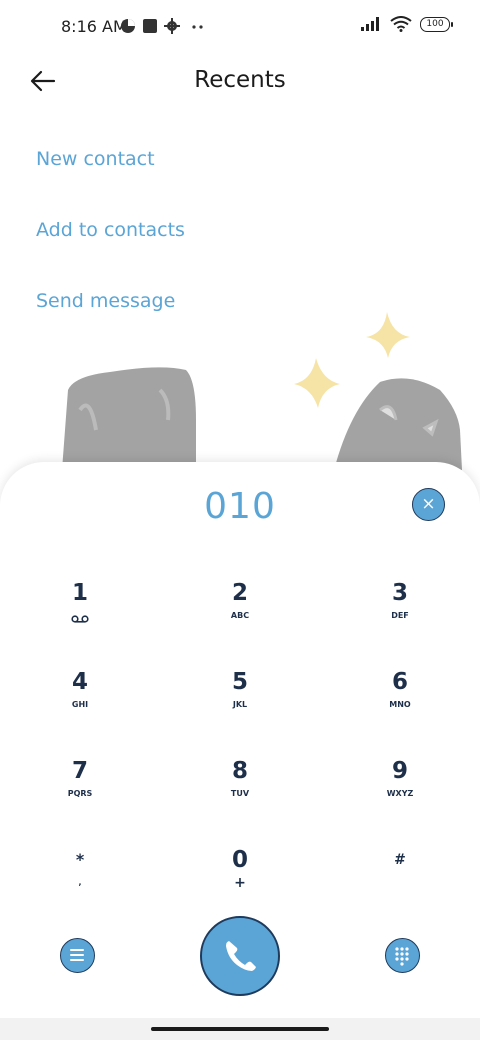 The width and height of the screenshot is (480, 1040). Describe the element at coordinates (172, 26) in the screenshot. I see `gear-icon` at that location.